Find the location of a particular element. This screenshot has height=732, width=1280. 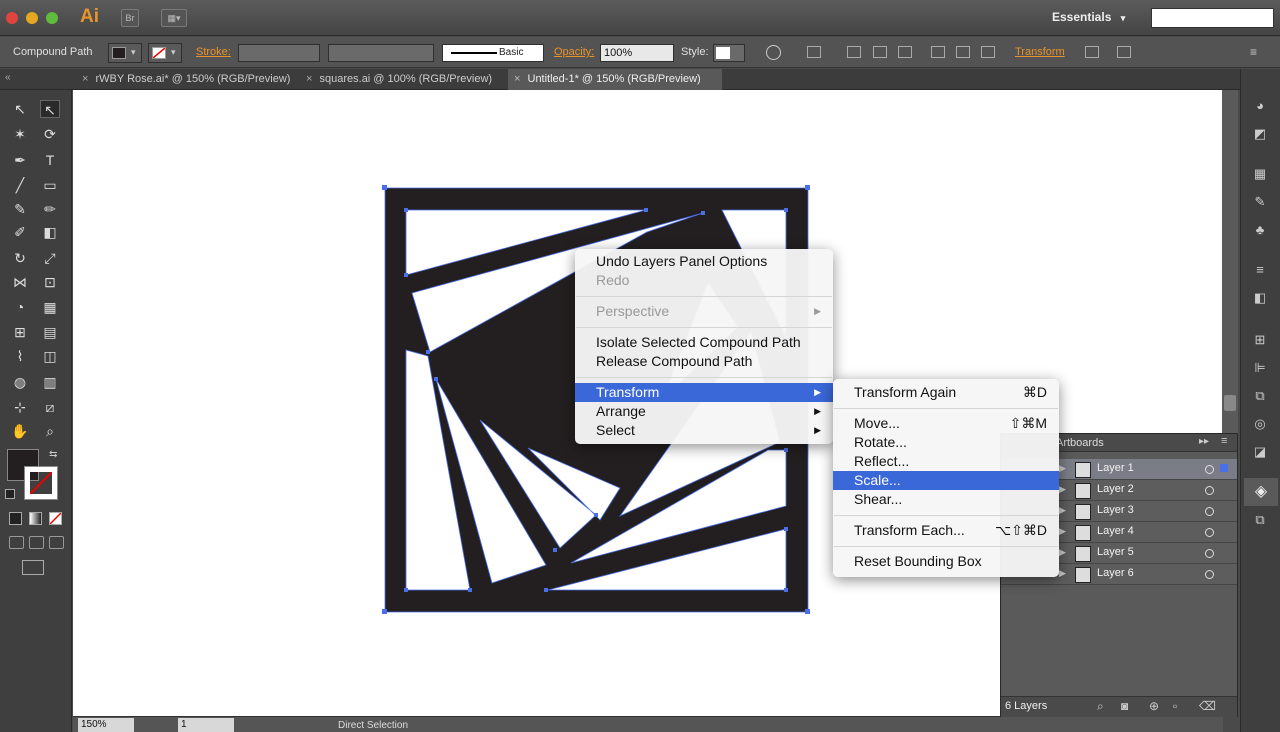

tab-artboards: Artboards is located at coordinates (1080, 443).